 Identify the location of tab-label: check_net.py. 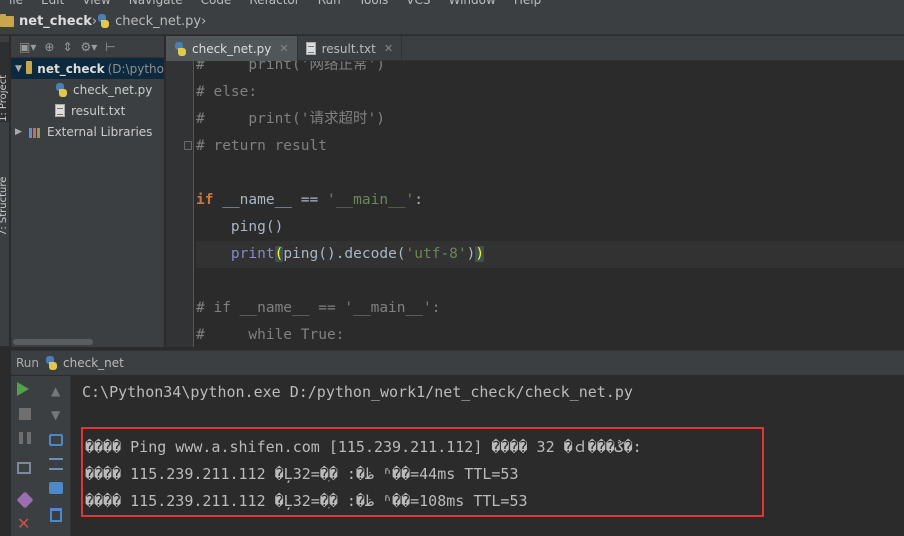
(232, 48).